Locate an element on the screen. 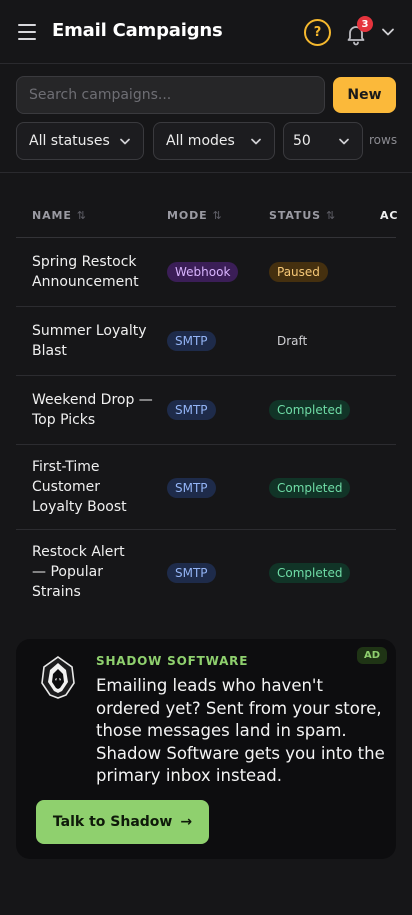 The width and height of the screenshot is (412, 915). new-campaign-button: New is located at coordinates (364, 95).